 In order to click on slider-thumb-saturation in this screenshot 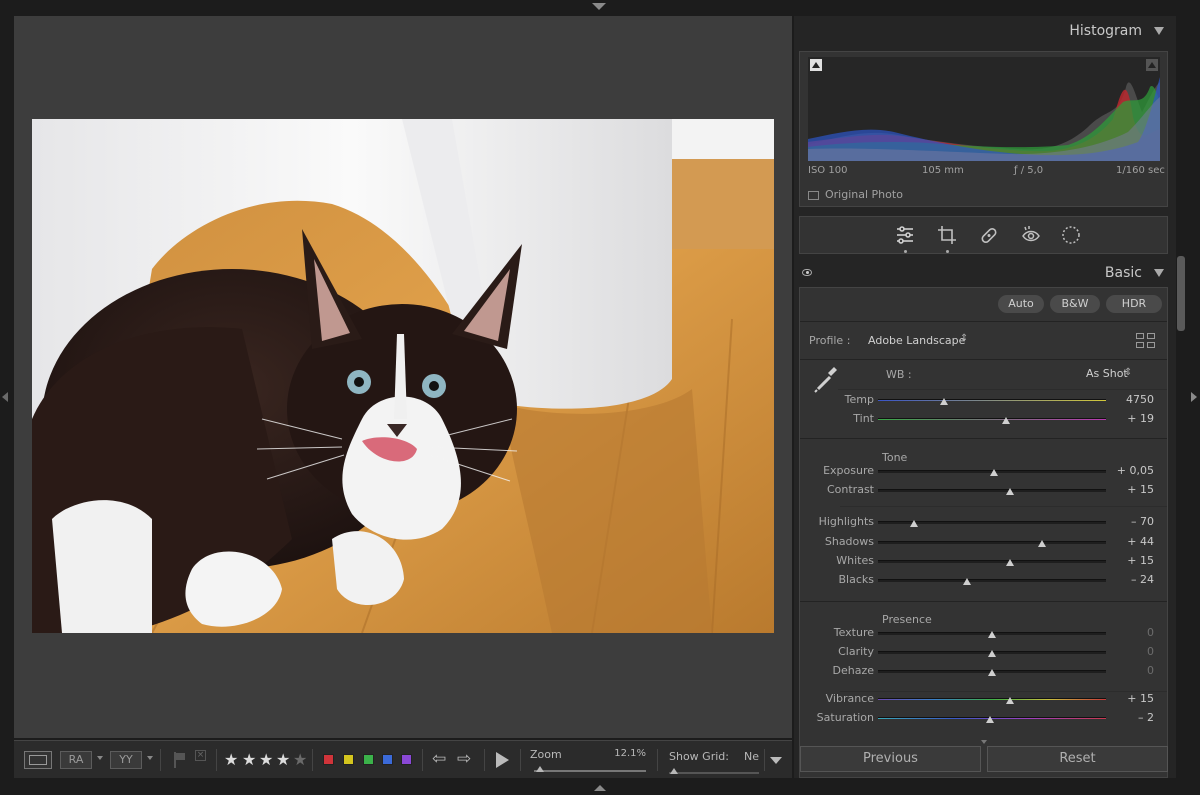, I will do `click(989, 719)`.